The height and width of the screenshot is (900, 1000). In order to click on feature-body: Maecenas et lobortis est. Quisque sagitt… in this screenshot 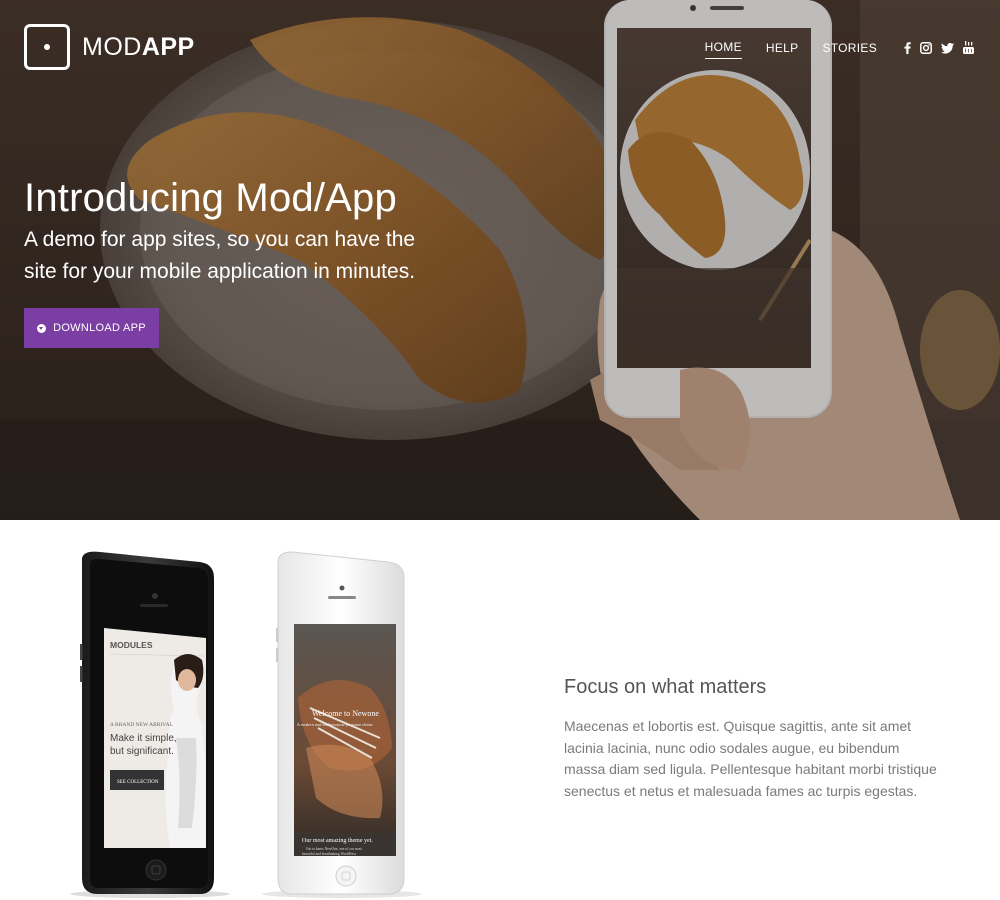, I will do `click(750, 758)`.